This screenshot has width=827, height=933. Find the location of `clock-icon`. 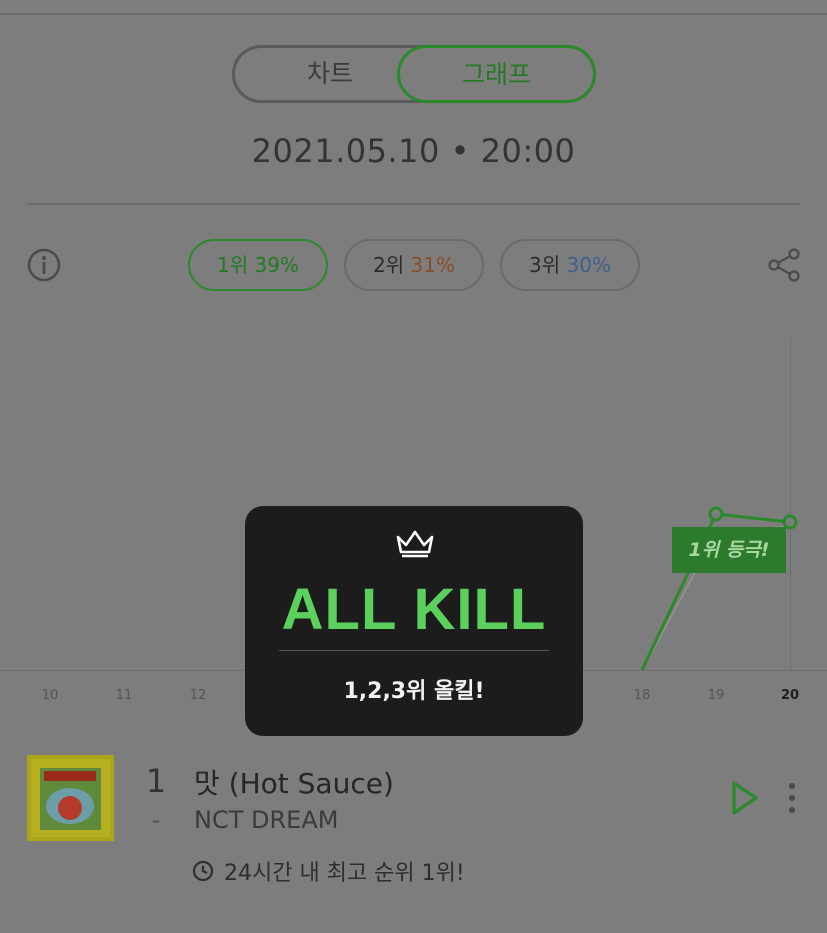

clock-icon is located at coordinates (203, 871).